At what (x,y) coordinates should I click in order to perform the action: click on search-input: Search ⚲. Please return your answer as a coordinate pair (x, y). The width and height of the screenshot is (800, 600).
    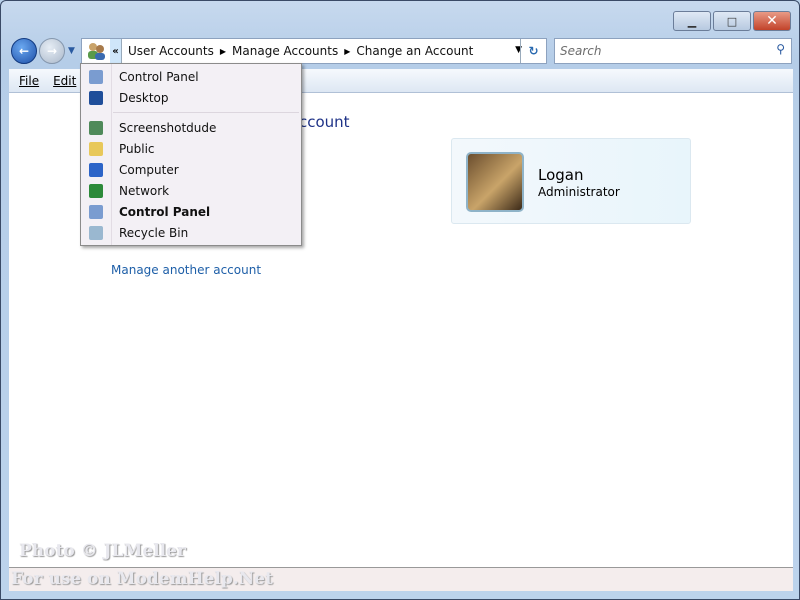
    Looking at the image, I should click on (673, 51).